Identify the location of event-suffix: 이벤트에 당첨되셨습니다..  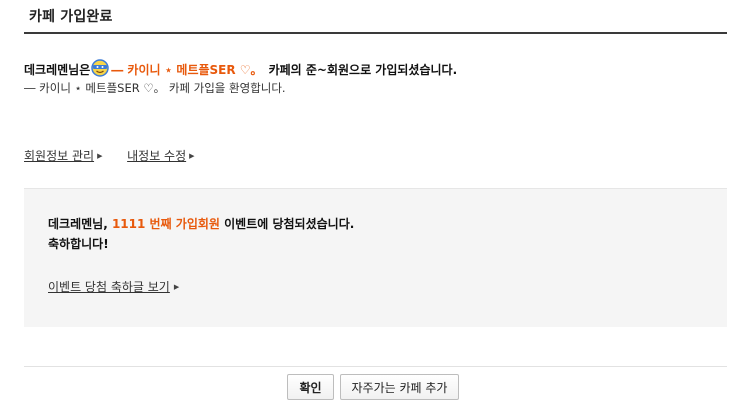
(289, 224).